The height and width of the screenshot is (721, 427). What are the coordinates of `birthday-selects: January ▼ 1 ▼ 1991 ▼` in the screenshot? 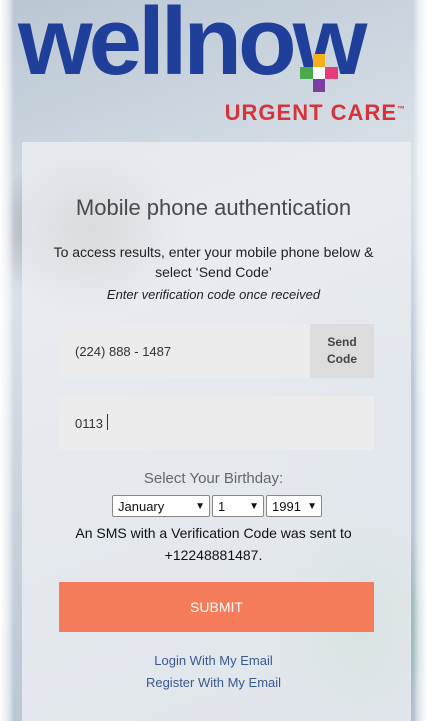 It's located at (217, 506).